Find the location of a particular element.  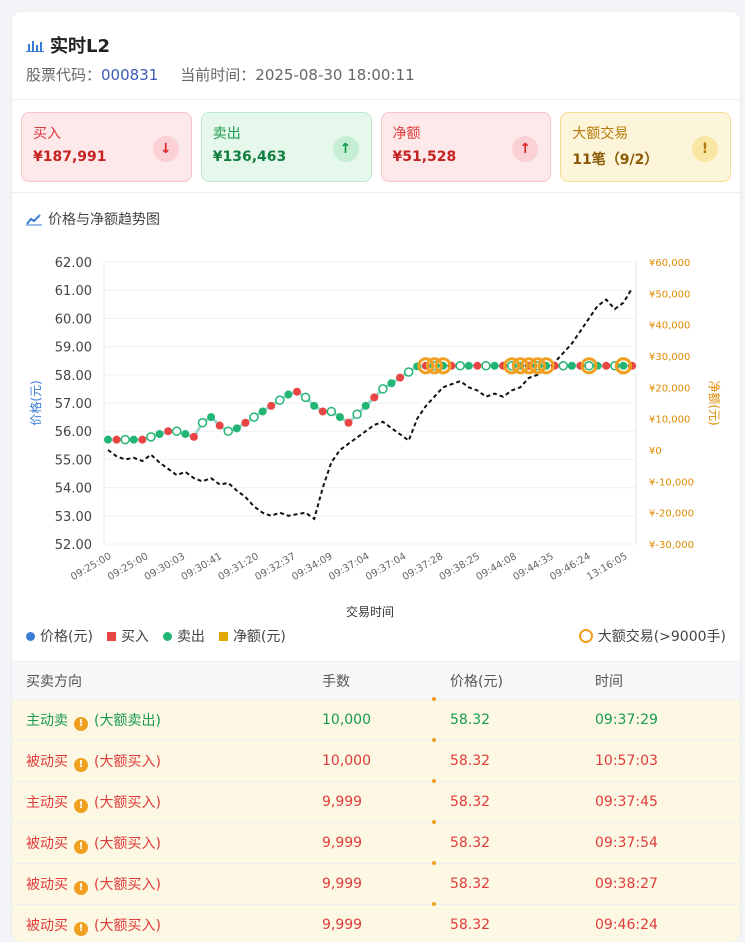

direction-cell: 主动买!(大额买入) is located at coordinates (167, 802).